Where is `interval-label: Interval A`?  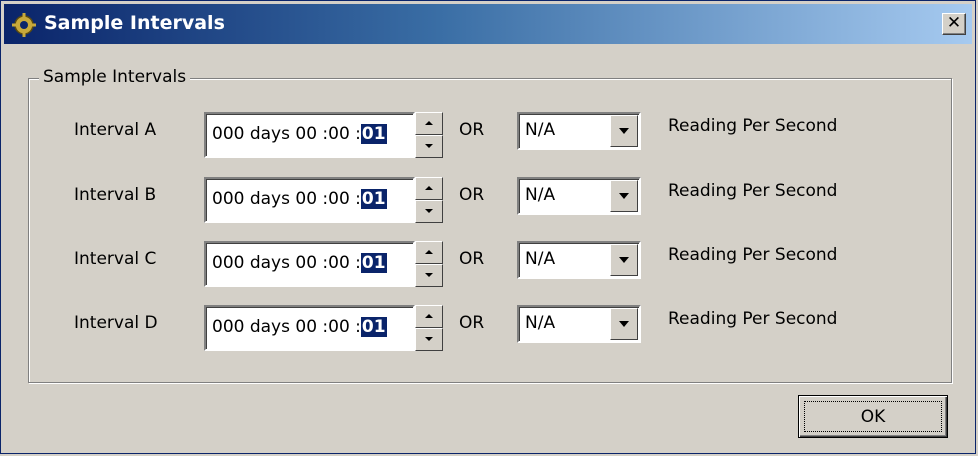 interval-label: Interval A is located at coordinates (115, 130).